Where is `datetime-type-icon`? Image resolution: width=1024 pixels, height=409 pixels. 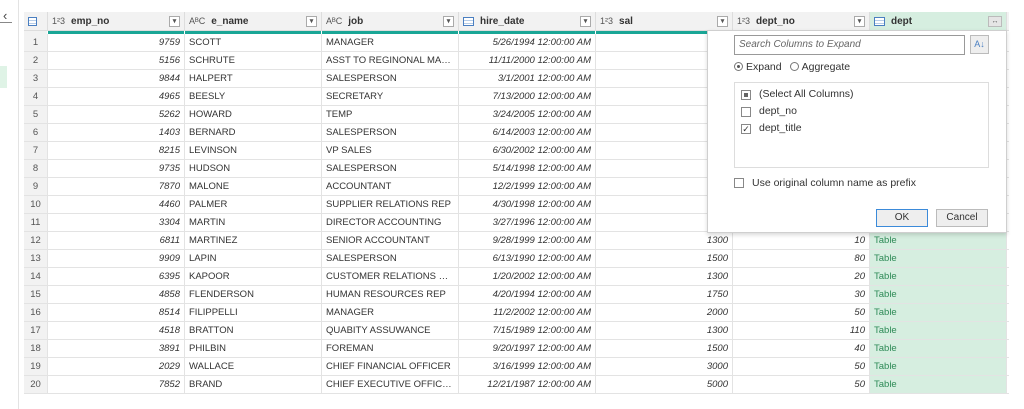
datetime-type-icon is located at coordinates (468, 21).